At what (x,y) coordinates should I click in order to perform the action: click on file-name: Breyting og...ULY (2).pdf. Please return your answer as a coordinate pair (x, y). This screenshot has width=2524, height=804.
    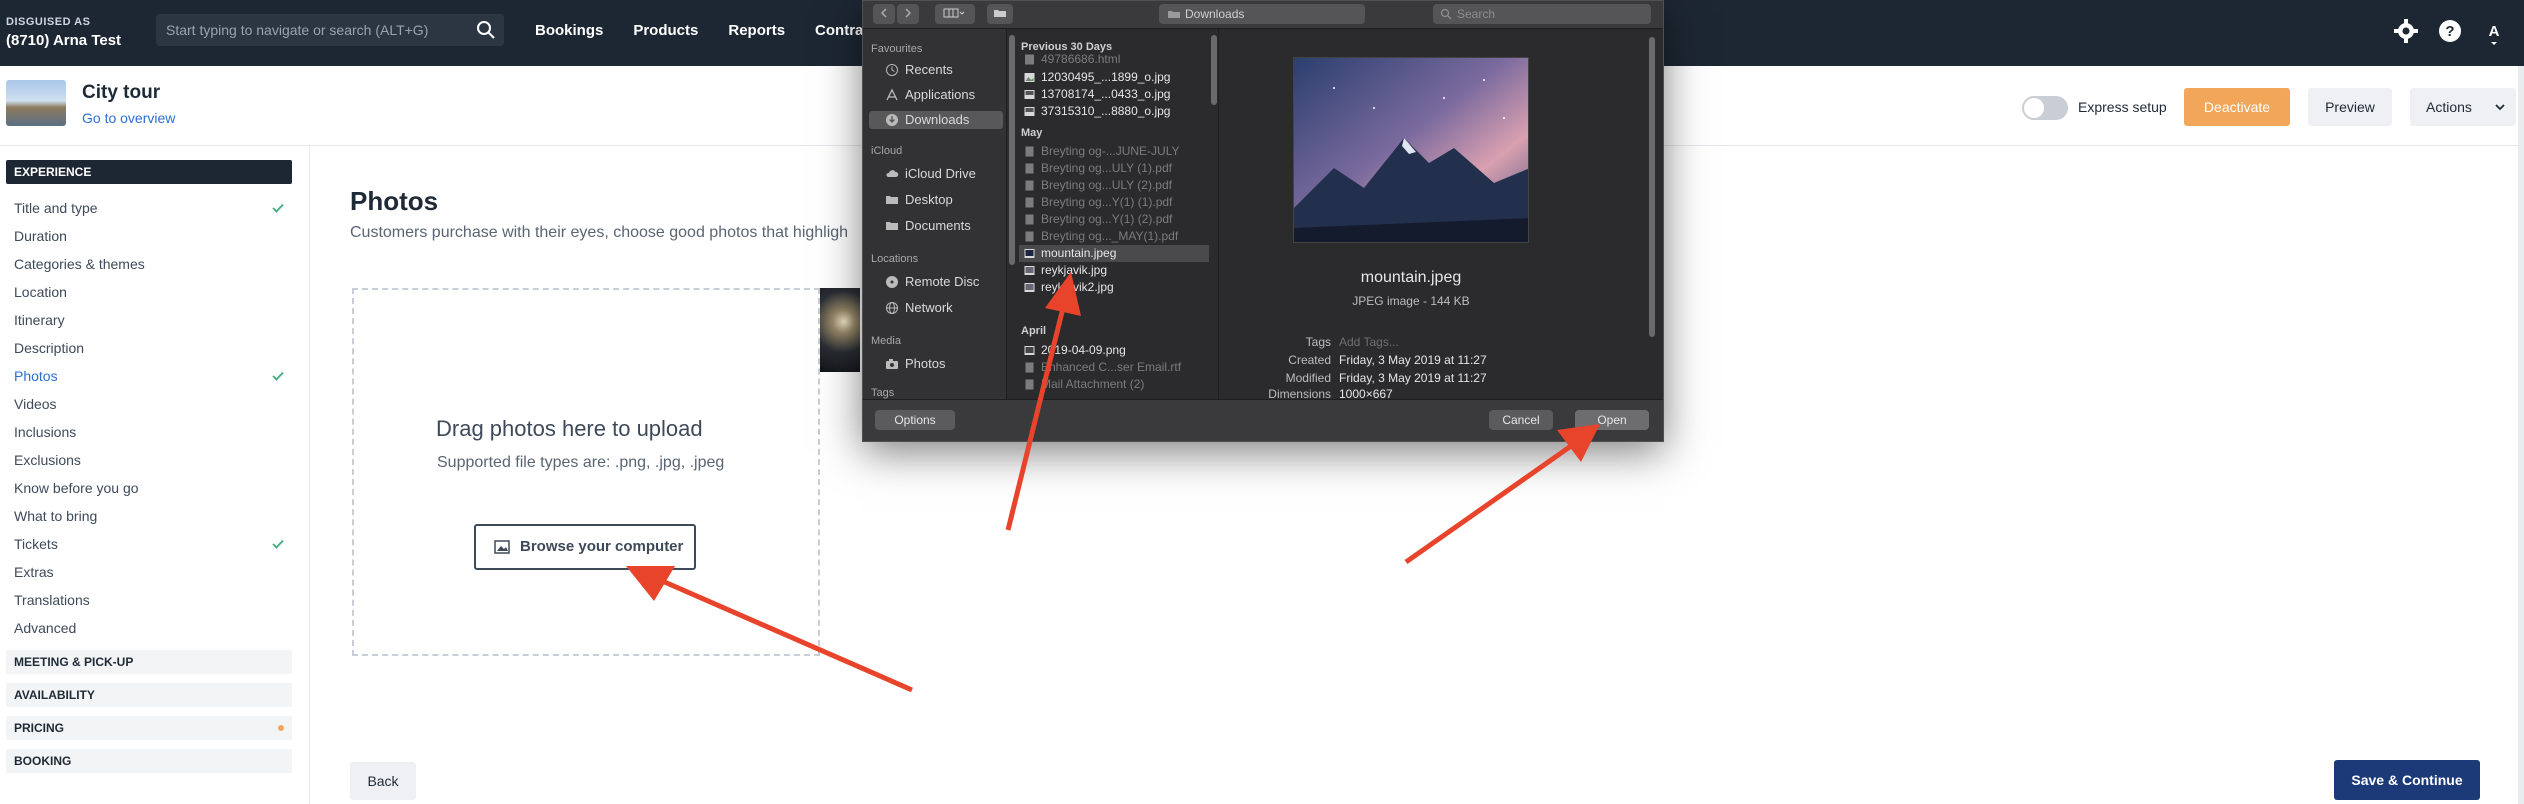
    Looking at the image, I should click on (1106, 185).